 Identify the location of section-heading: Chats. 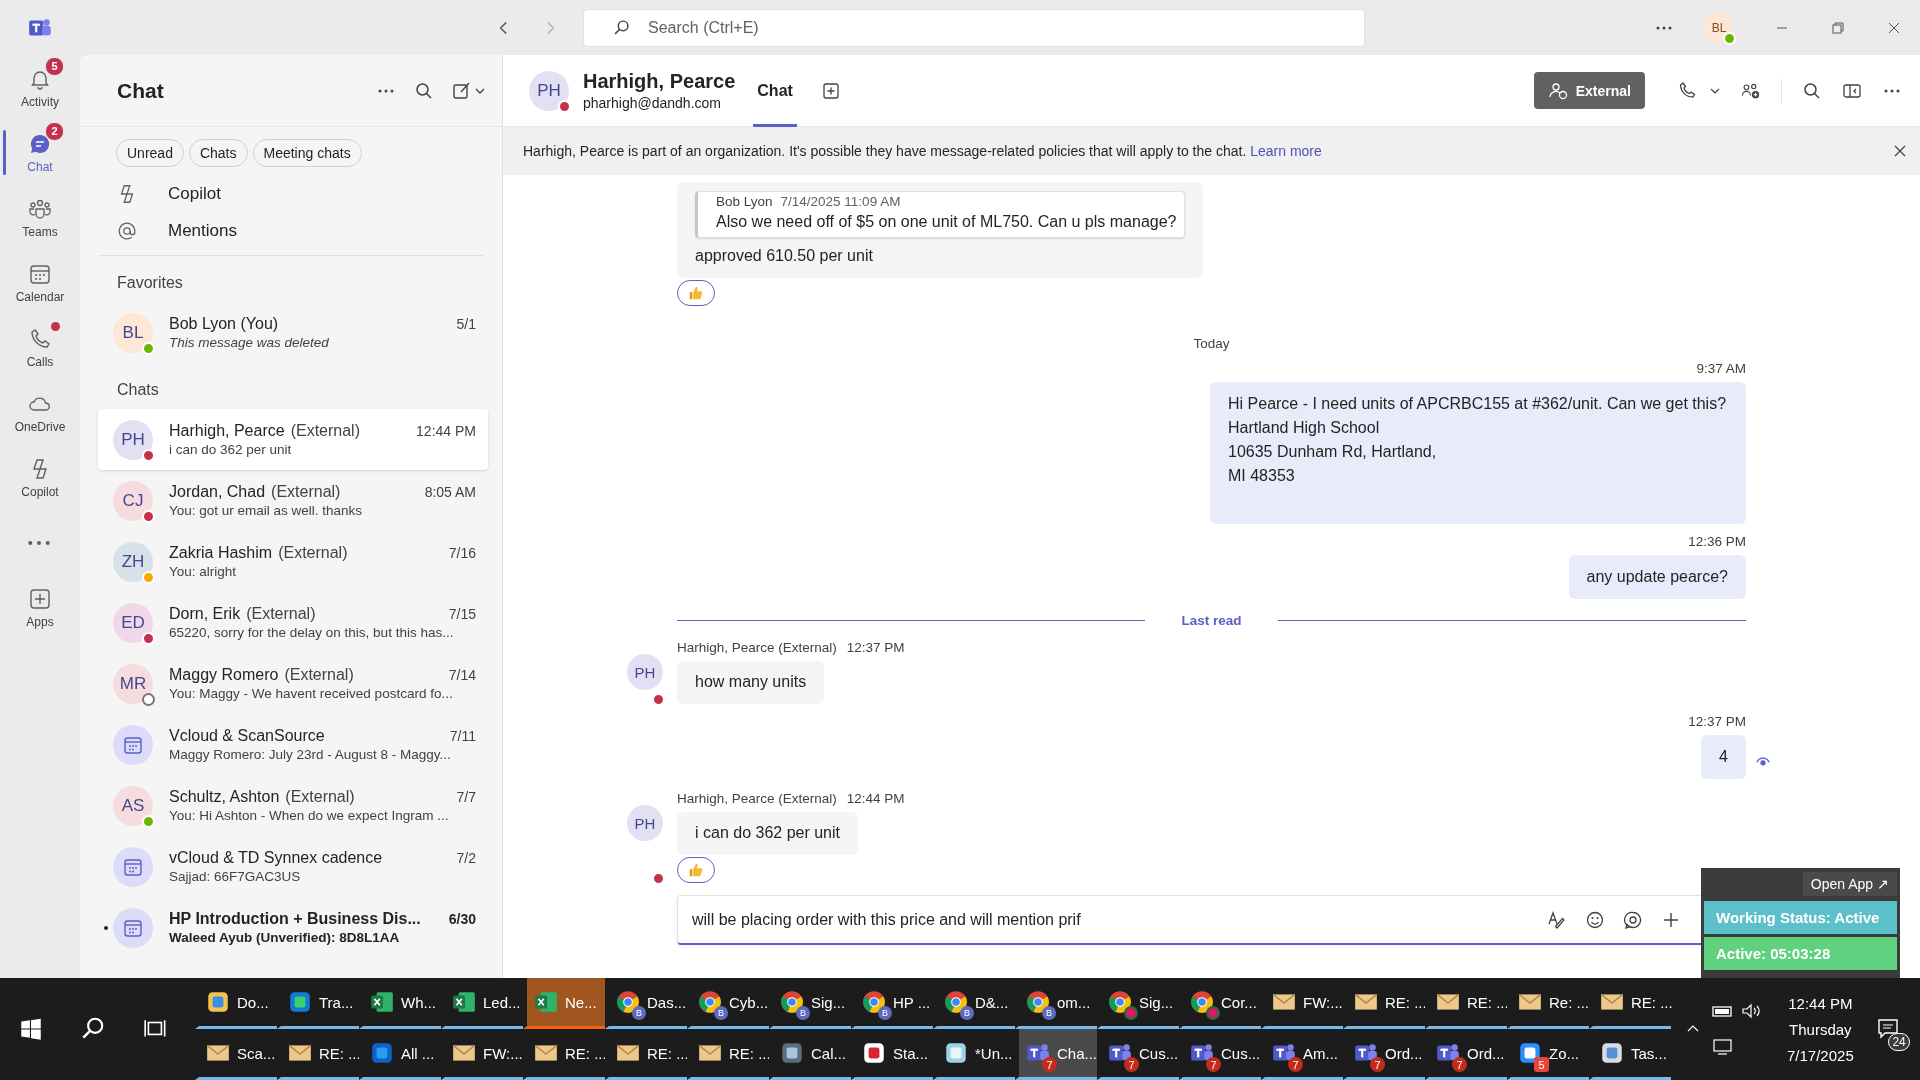
(138, 390).